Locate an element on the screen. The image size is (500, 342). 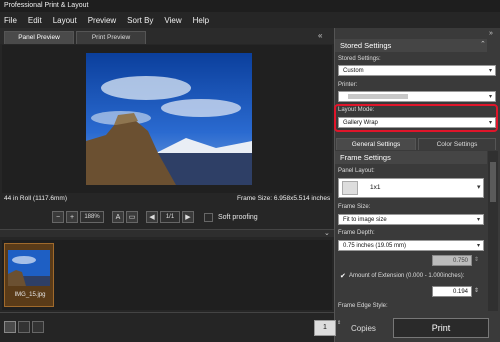
preview-toolbar: − + 188% A ▭ ◀ 1/1 ▶ Soft proofing is located at coordinates (167, 217).